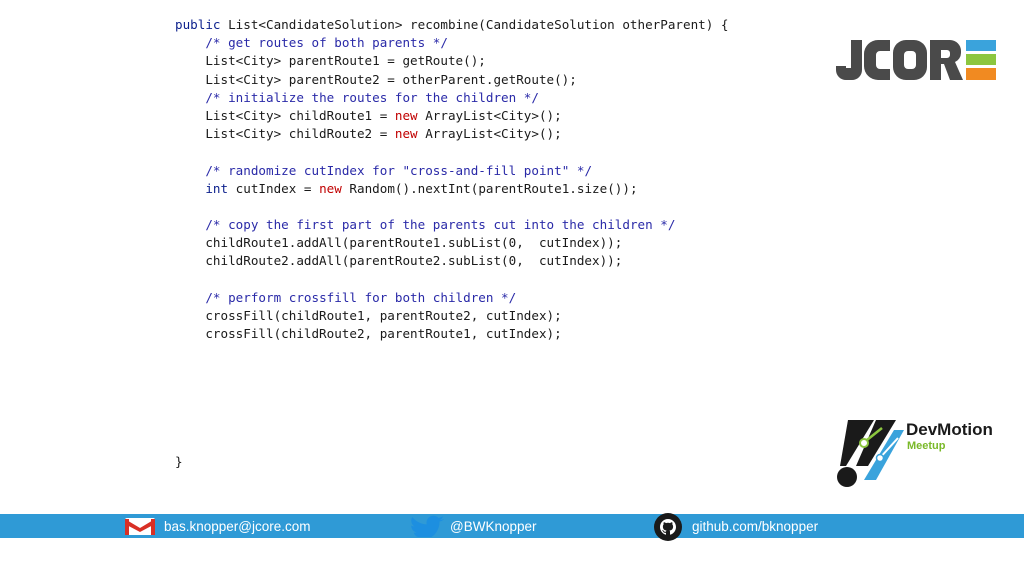  I want to click on code-line: /* get routes of both parents */, so click(452, 43).